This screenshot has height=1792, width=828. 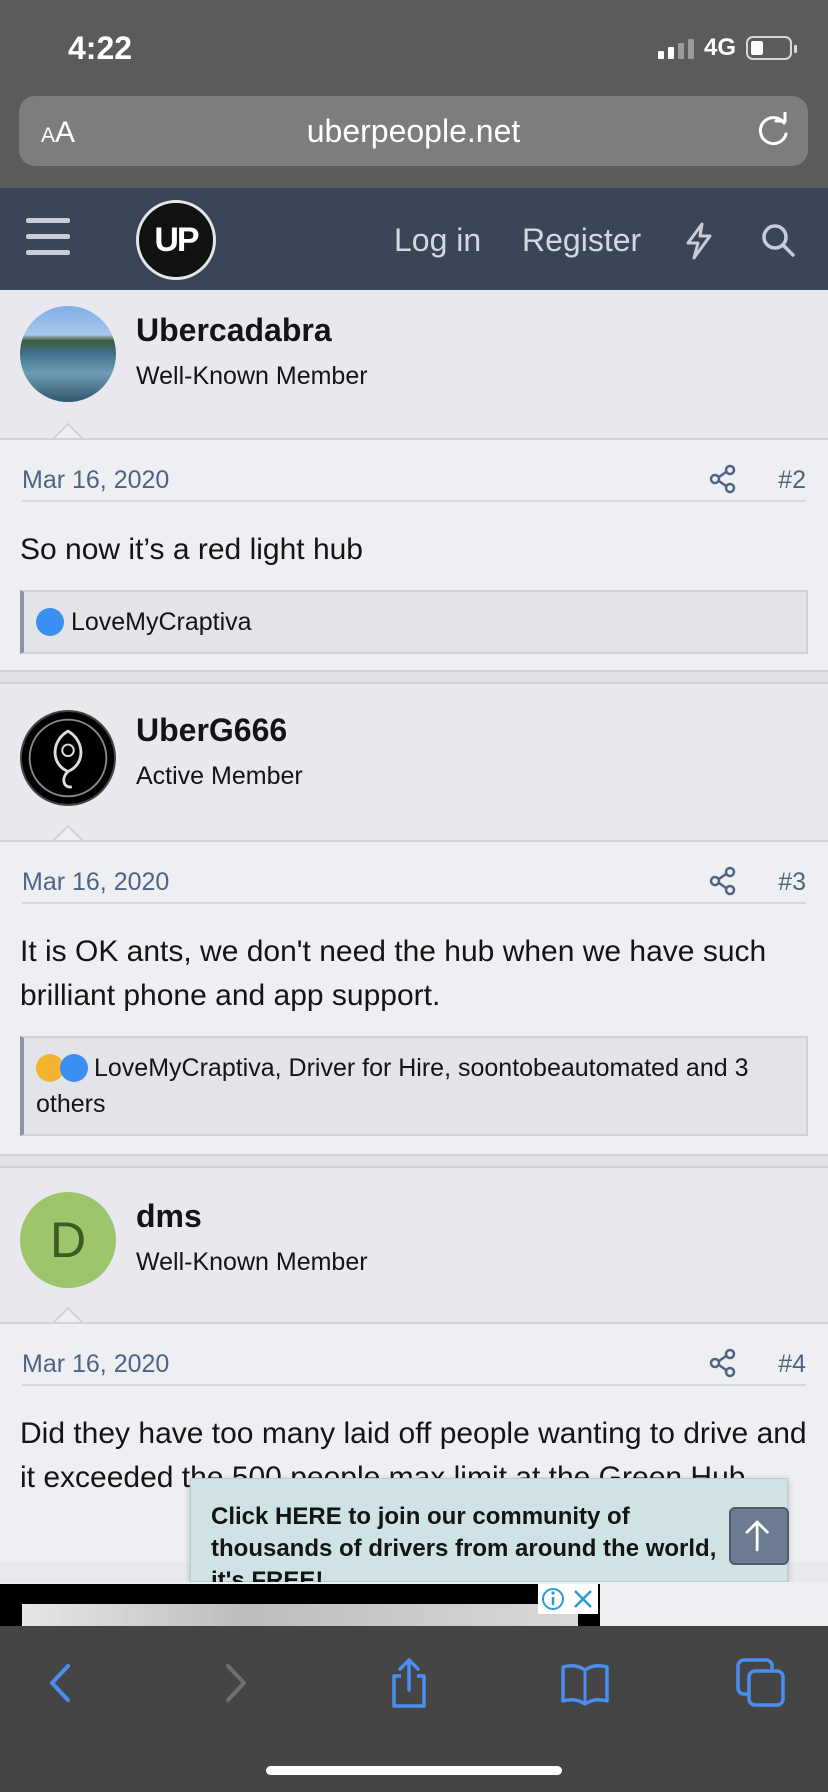 I want to click on username: UberG666, so click(x=211, y=730).